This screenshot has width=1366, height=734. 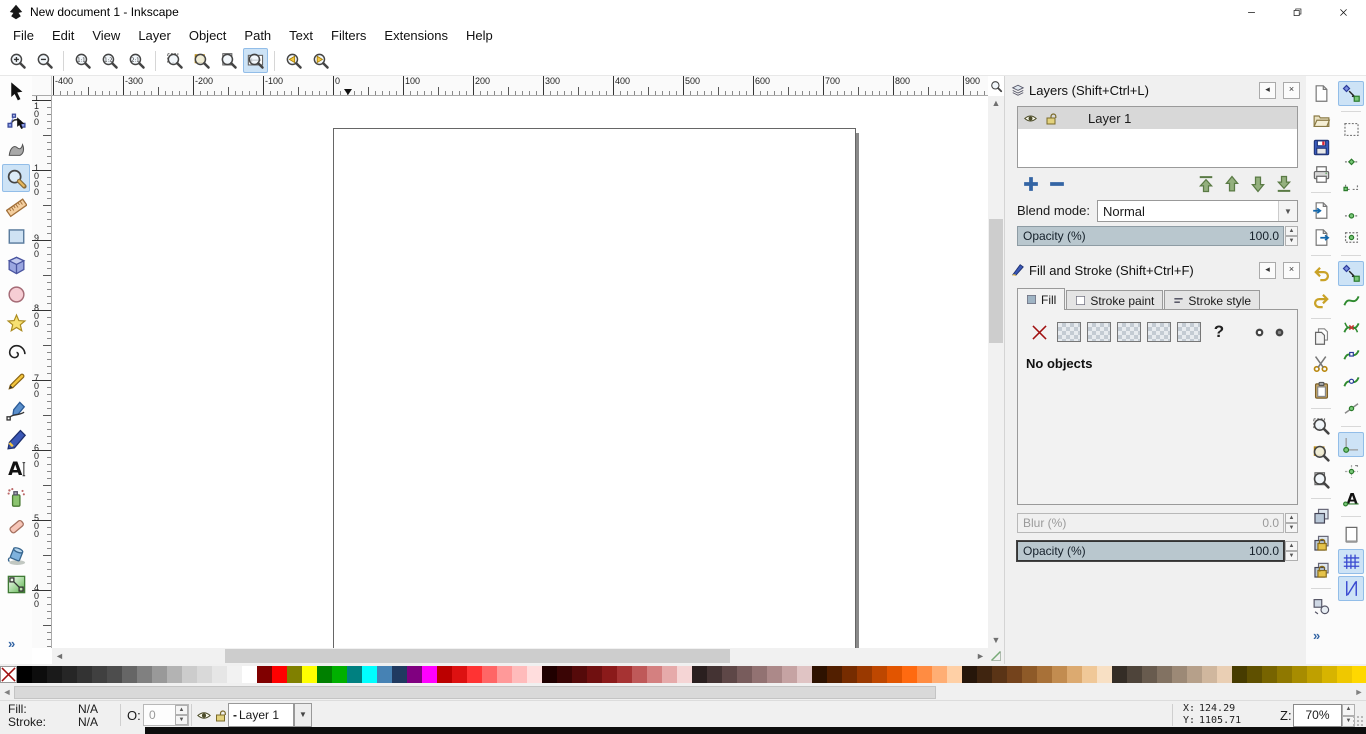 What do you see at coordinates (1157, 118) in the screenshot?
I see `layer-row: Layer 1` at bounding box center [1157, 118].